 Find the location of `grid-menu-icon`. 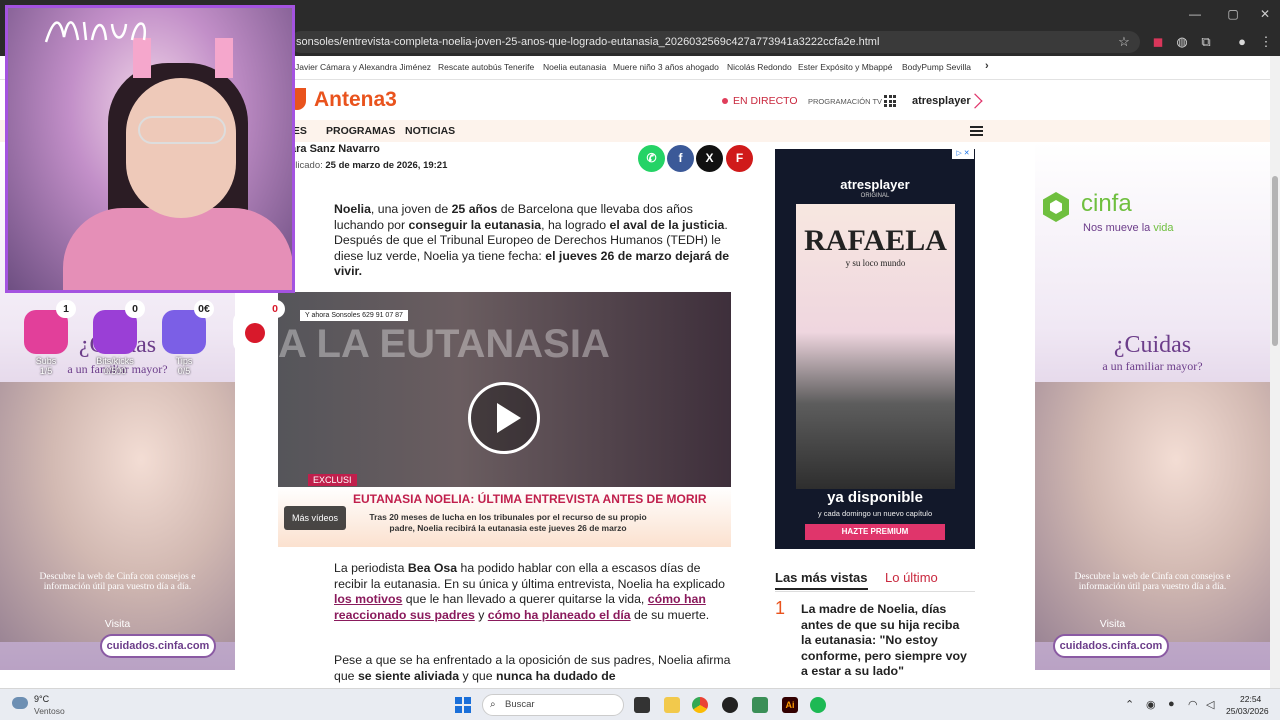

grid-menu-icon is located at coordinates (890, 101).